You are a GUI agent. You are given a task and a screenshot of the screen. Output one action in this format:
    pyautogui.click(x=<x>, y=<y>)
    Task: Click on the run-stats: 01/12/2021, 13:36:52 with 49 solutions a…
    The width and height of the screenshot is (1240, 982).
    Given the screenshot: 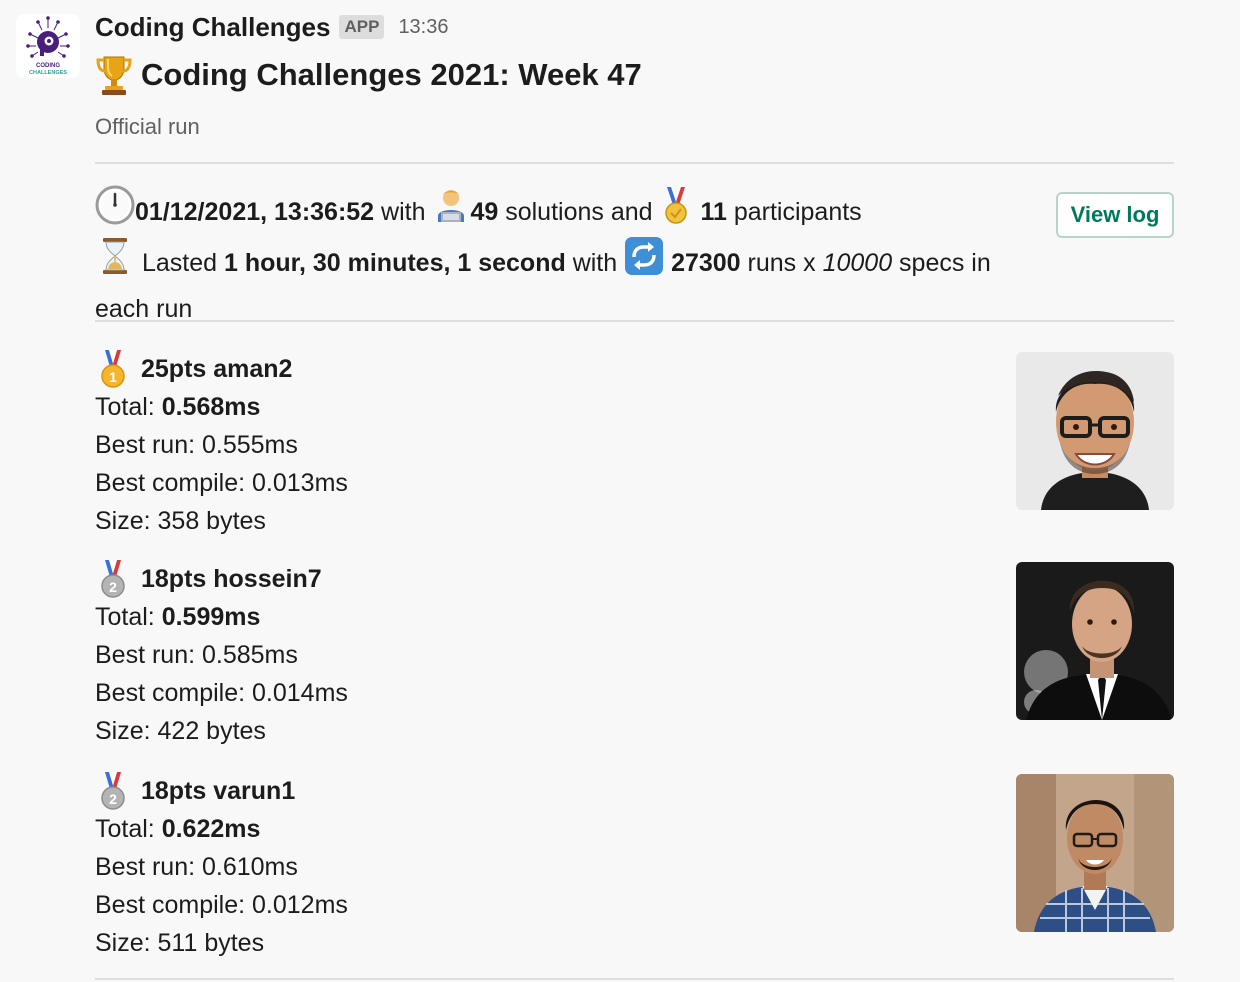 What is the action you would take?
    pyautogui.click(x=567, y=256)
    